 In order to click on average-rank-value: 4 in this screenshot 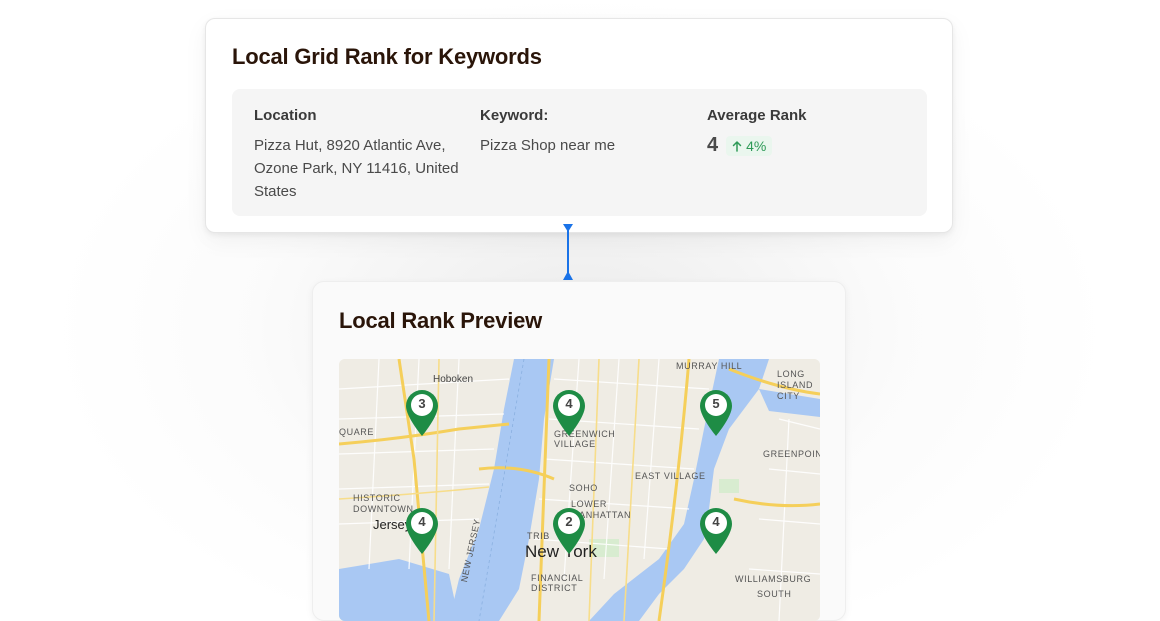, I will do `click(713, 145)`.